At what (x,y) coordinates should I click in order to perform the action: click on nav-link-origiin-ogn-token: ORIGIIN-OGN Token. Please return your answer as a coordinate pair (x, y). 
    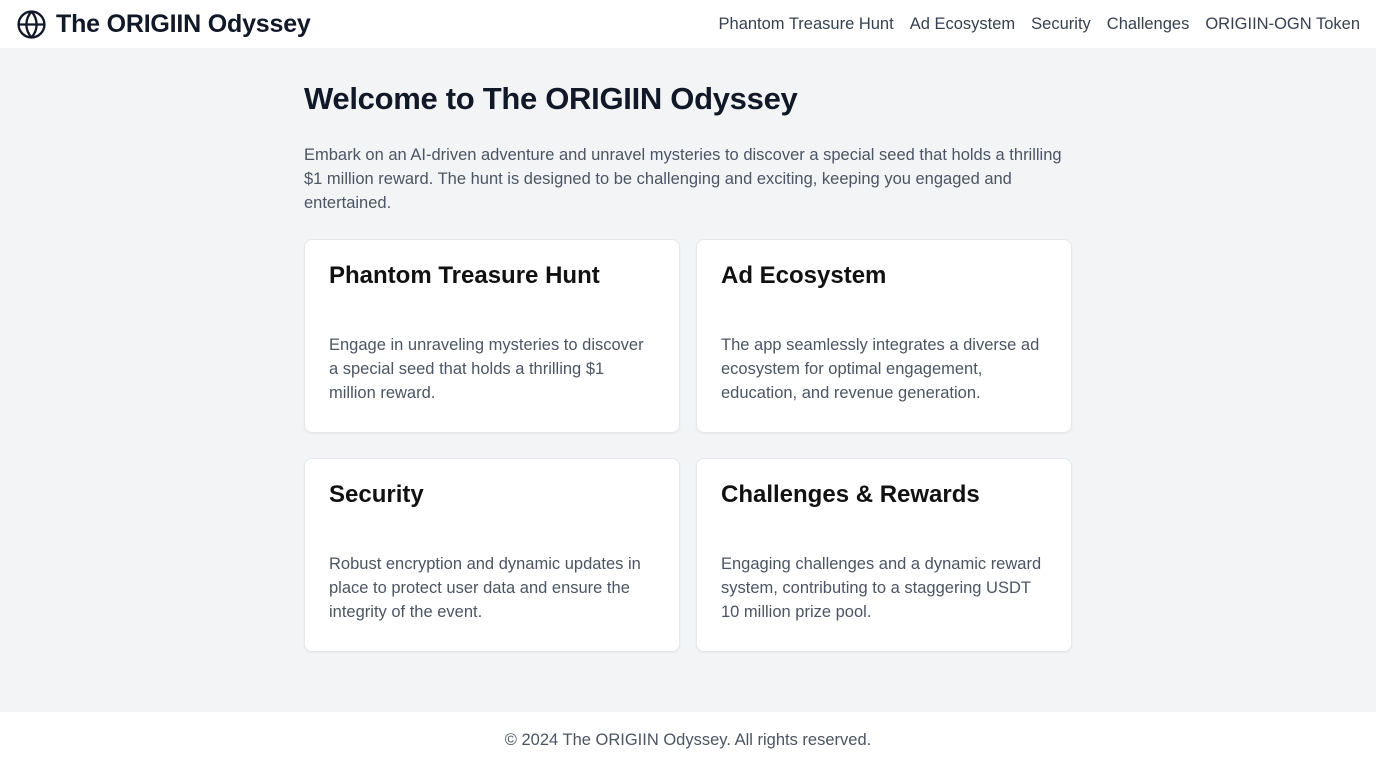
    Looking at the image, I should click on (1282, 24).